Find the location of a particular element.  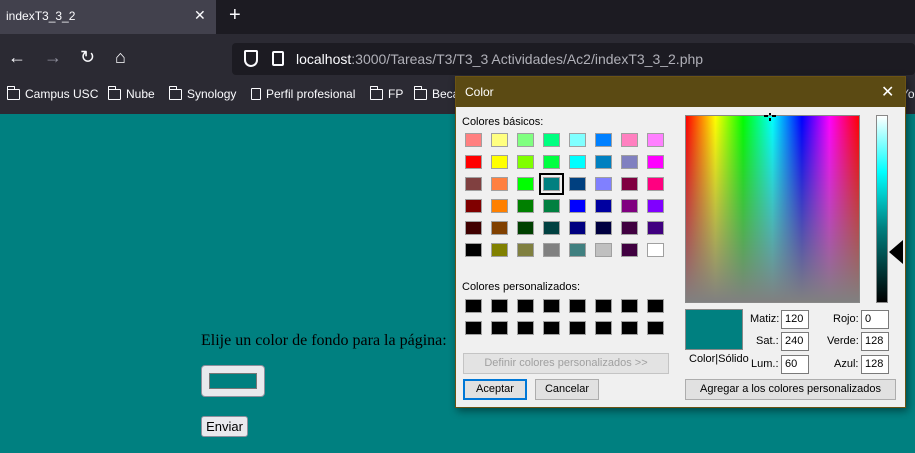

submit-button: Enviar is located at coordinates (224, 426).